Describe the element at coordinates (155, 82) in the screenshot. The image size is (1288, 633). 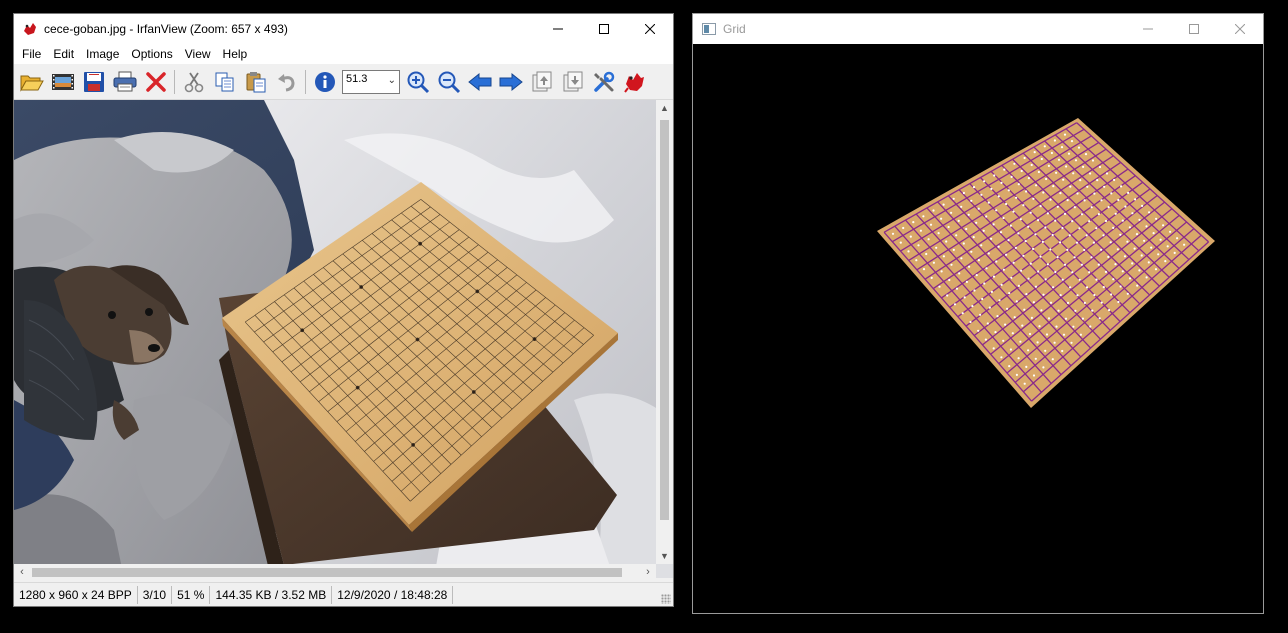
I see `delete-button` at that location.